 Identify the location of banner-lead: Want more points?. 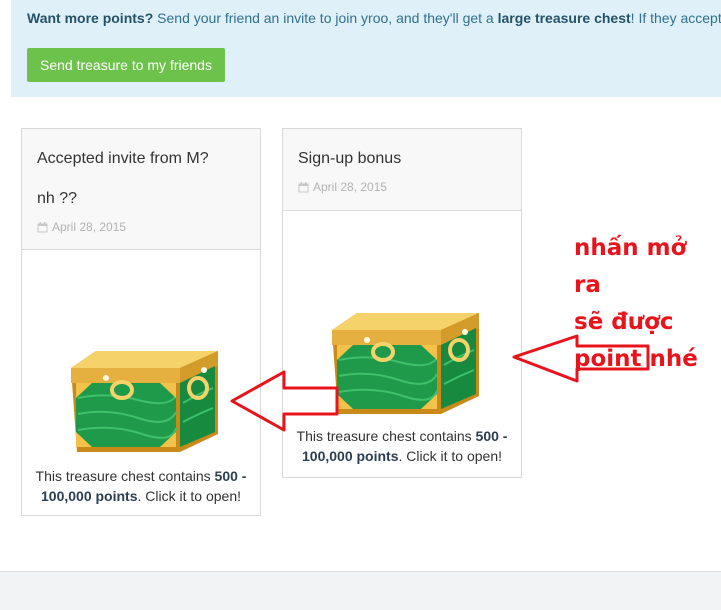
(90, 18).